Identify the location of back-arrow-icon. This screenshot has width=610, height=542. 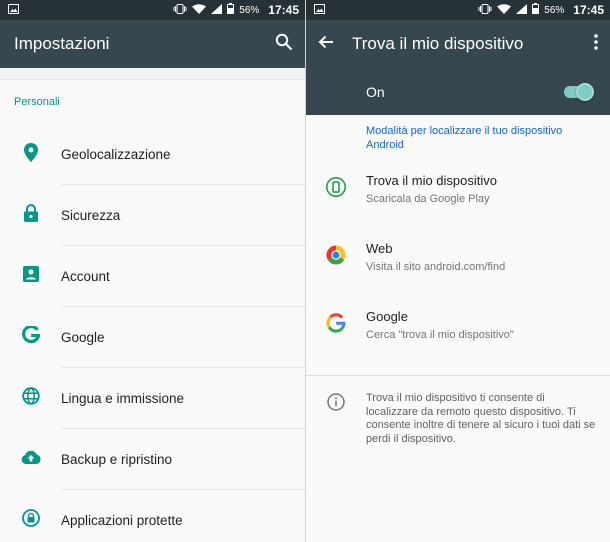
(326, 44).